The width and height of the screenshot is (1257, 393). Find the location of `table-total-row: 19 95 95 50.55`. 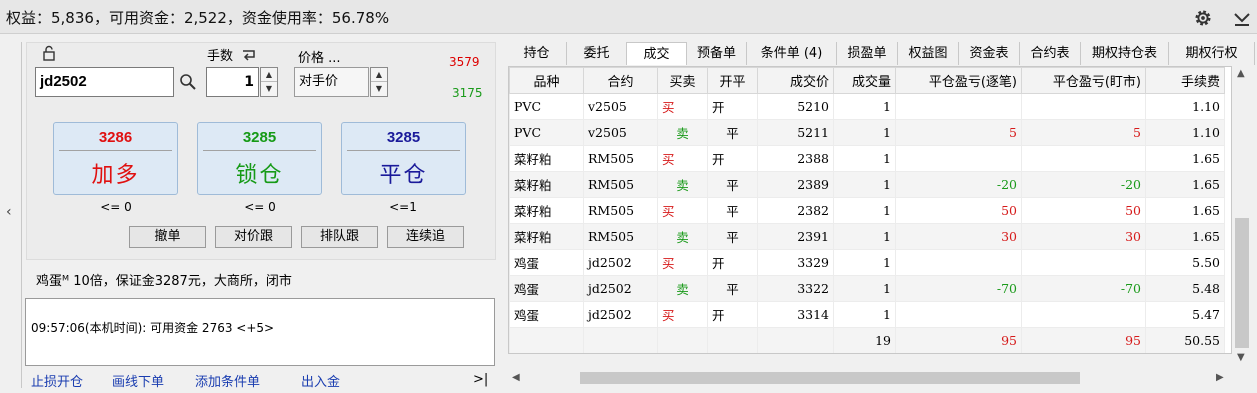

table-total-row: 19 95 95 50.55 is located at coordinates (867, 340).